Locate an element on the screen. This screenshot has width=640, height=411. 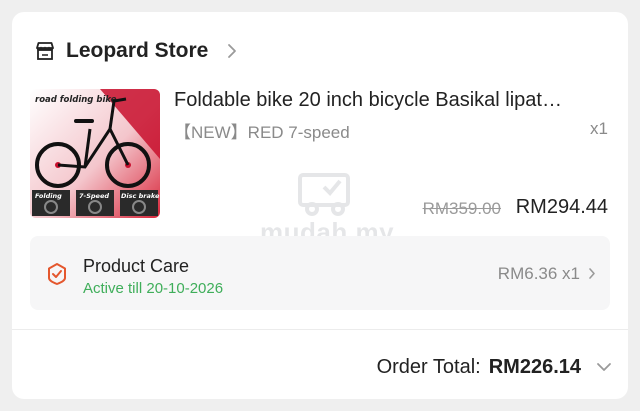
badge-folding: Folding is located at coordinates (48, 196).